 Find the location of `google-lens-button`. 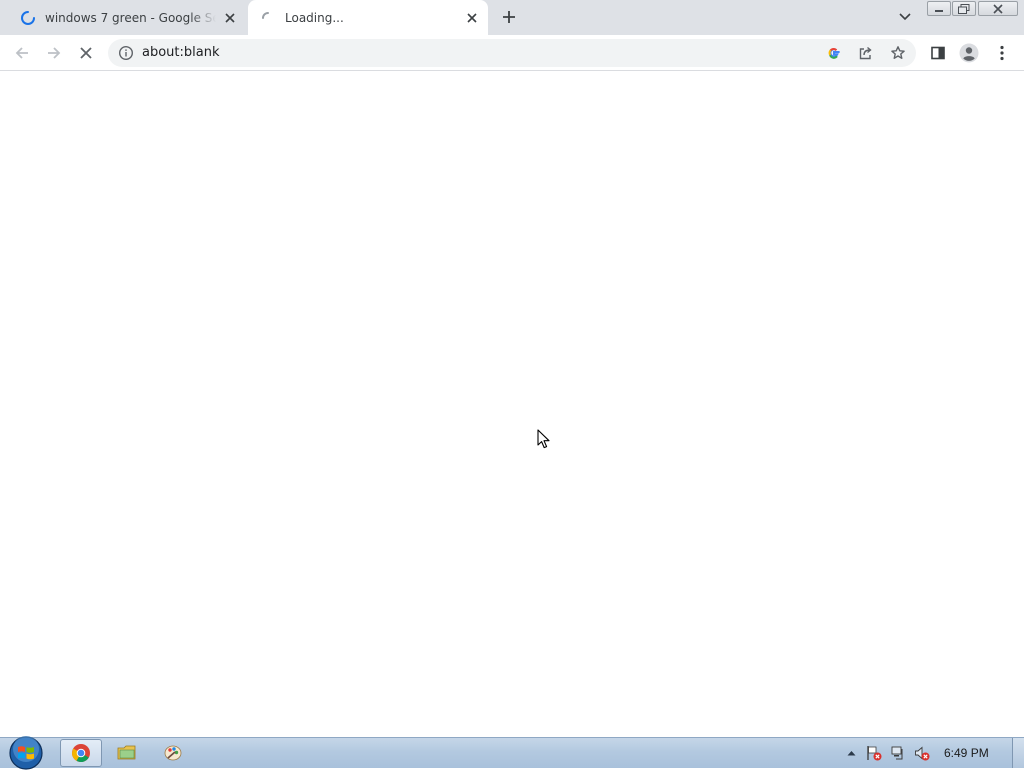

google-lens-button is located at coordinates (834, 53).